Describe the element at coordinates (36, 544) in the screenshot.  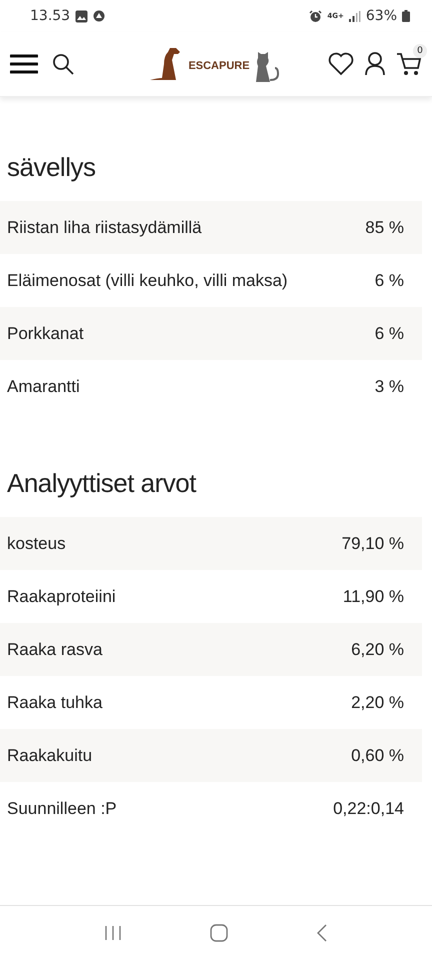
I see `table-cell: kosteus` at that location.